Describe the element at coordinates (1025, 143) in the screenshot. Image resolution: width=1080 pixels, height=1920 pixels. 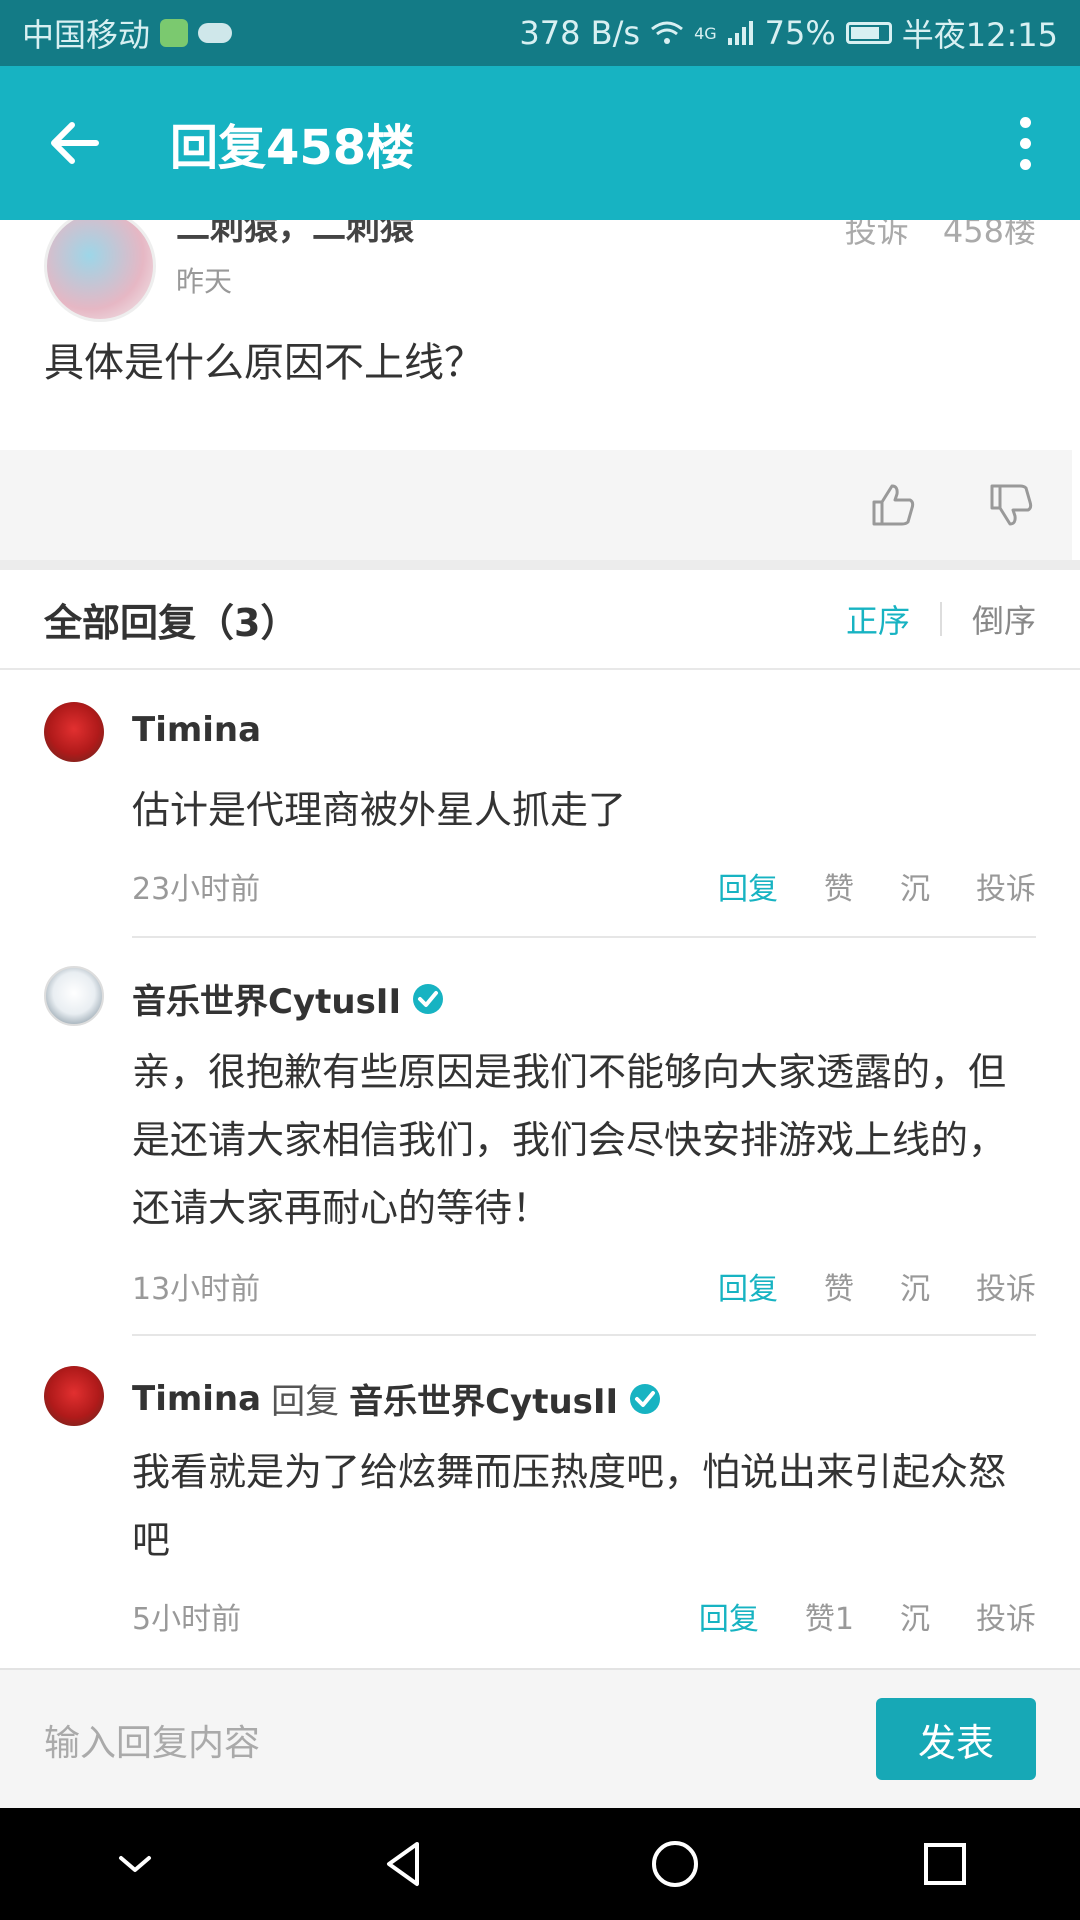
I see `more-vert-icon` at that location.